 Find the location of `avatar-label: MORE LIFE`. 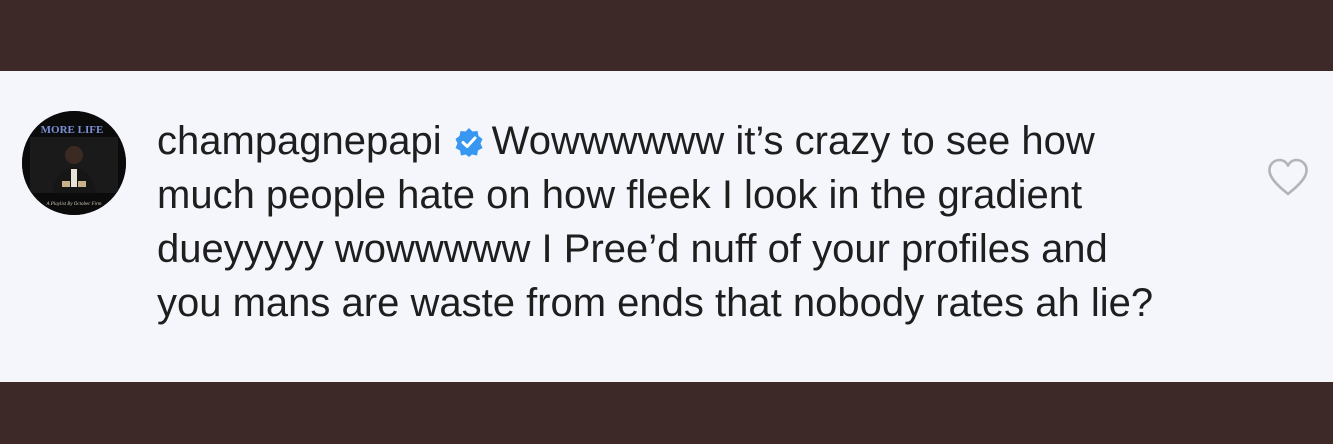

avatar-label: MORE LIFE is located at coordinates (72, 130).